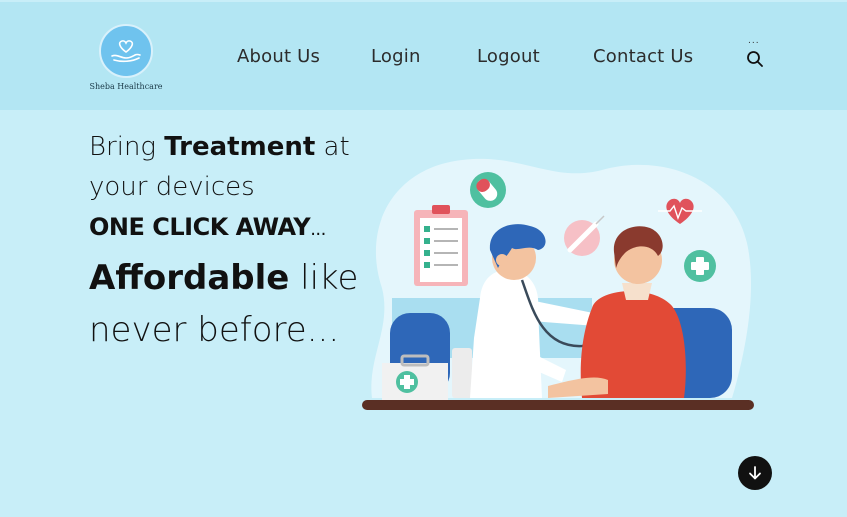 The width and height of the screenshot is (847, 517). I want to click on scroll-down-button, so click(755, 473).